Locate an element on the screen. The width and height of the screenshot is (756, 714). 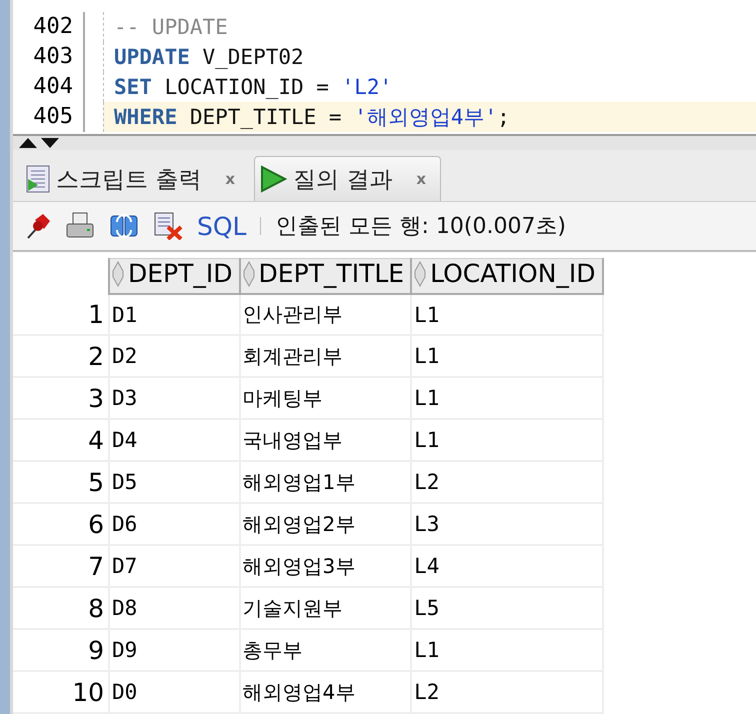
table-cell: 해외영업2부 is located at coordinates (326, 524).